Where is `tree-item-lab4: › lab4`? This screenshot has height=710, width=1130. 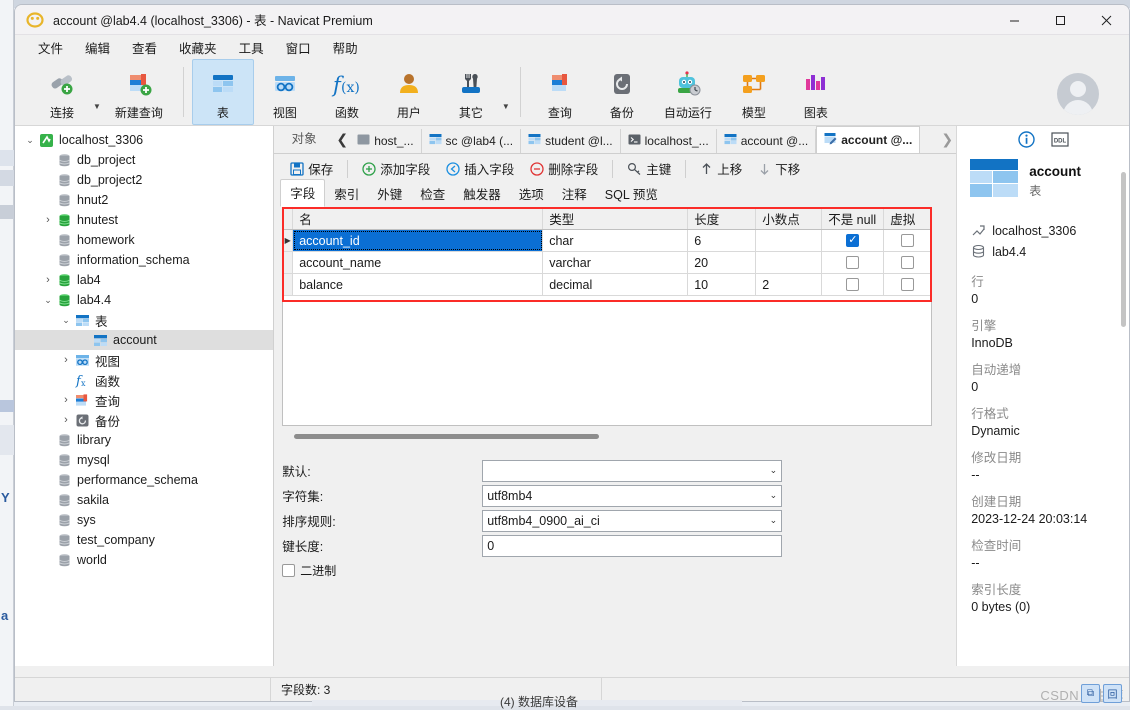
tree-item-lab4: › lab4 is located at coordinates (144, 280).